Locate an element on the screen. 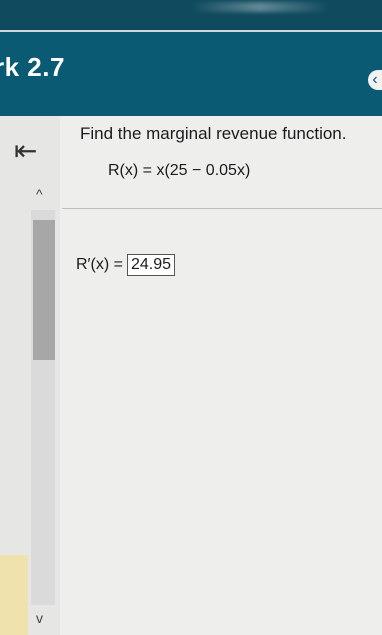 This screenshot has width=382, height=635. given-equation: R(x) = x(25 − 0.05x) is located at coordinates (179, 170).